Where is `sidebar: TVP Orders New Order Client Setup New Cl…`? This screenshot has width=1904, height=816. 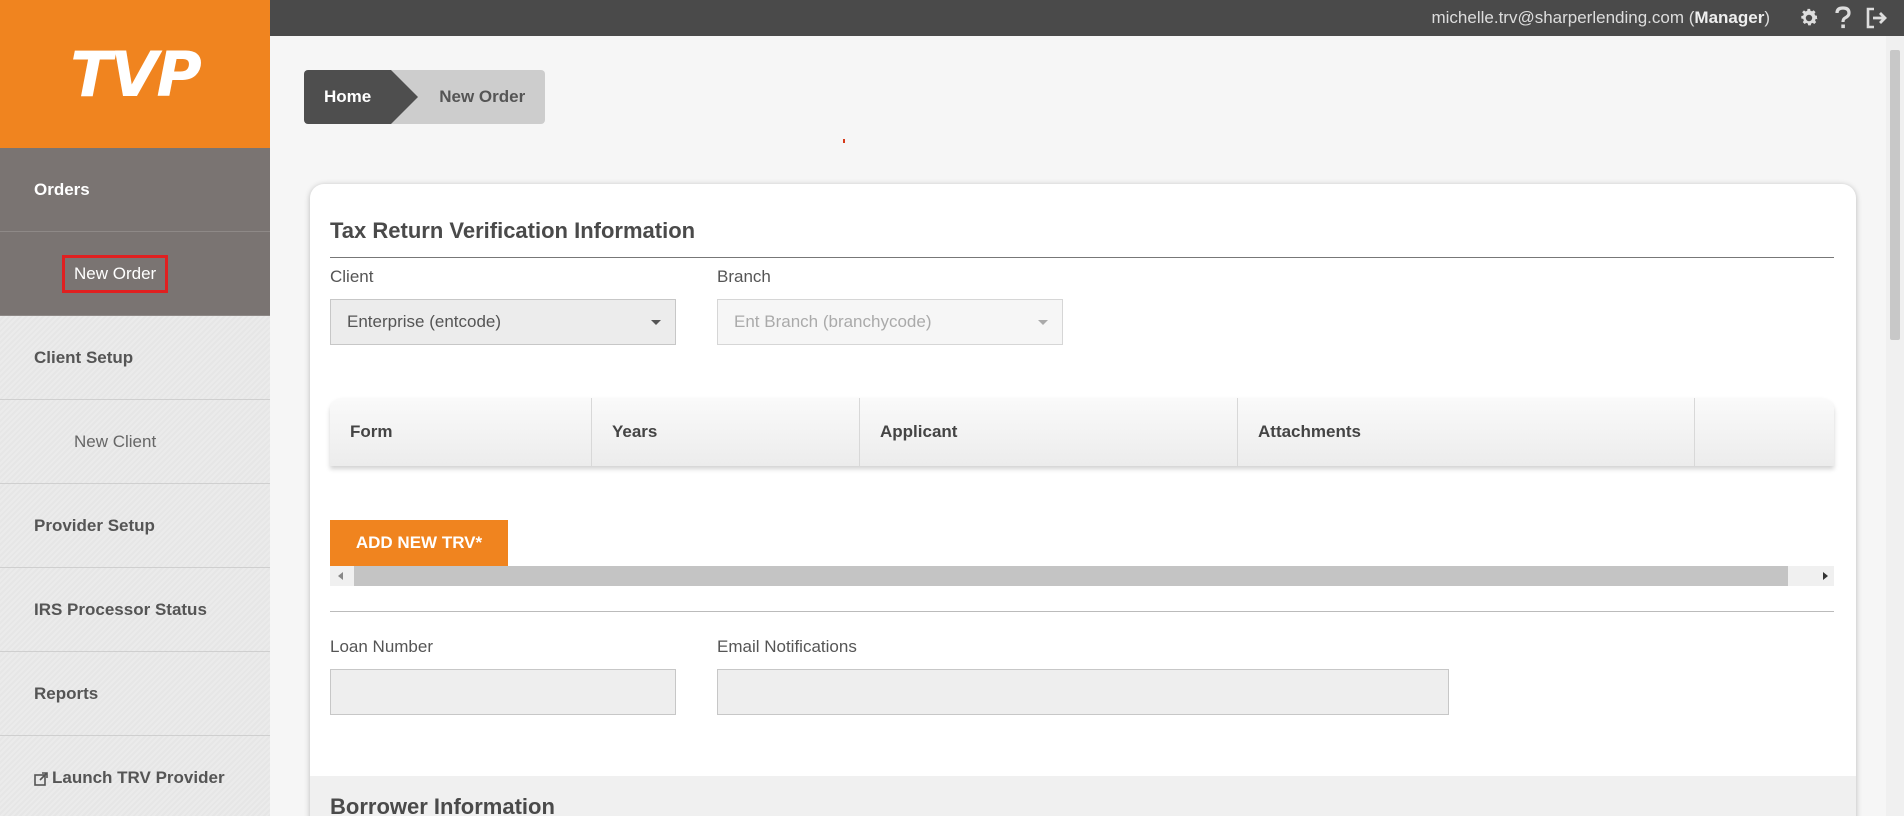 sidebar: TVP Orders New Order Client Setup New Cl… is located at coordinates (135, 408).